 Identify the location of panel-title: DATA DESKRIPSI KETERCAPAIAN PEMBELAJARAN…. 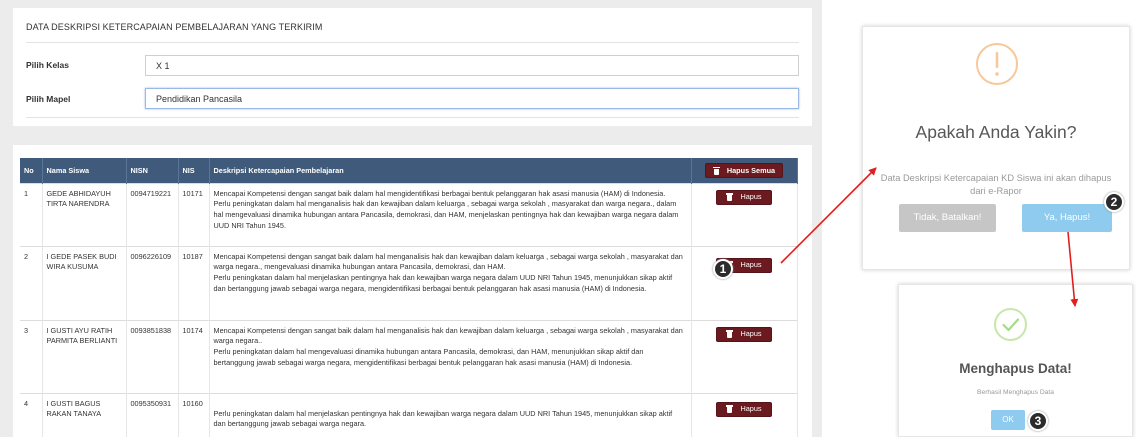
(174, 27).